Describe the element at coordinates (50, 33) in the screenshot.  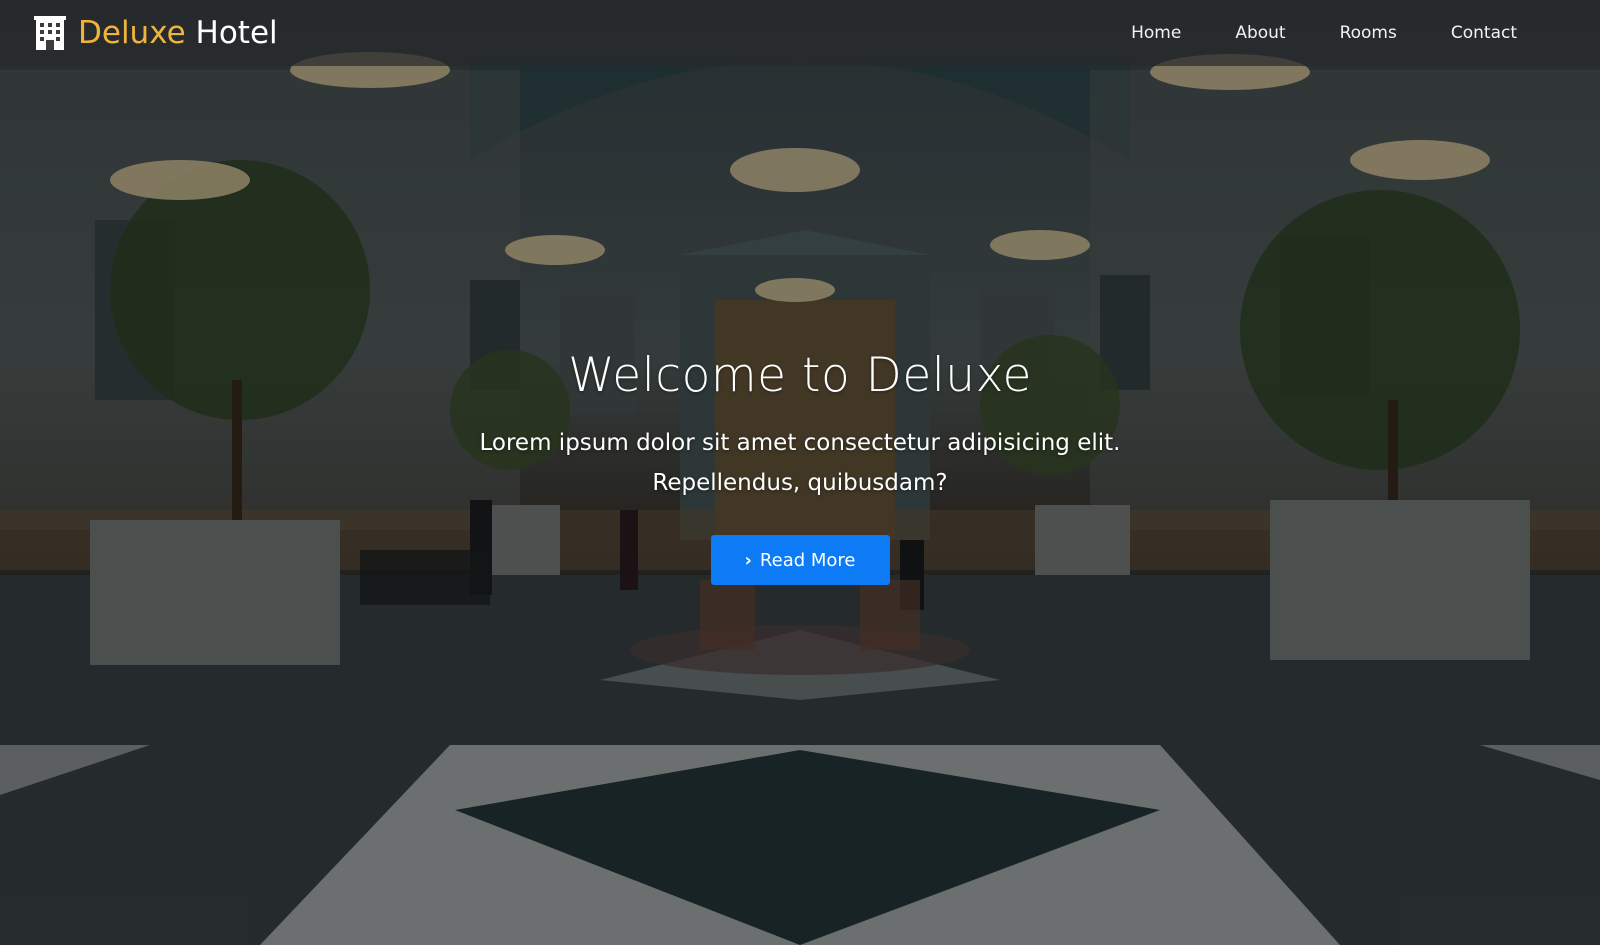
I see `hotel-building-icon` at that location.